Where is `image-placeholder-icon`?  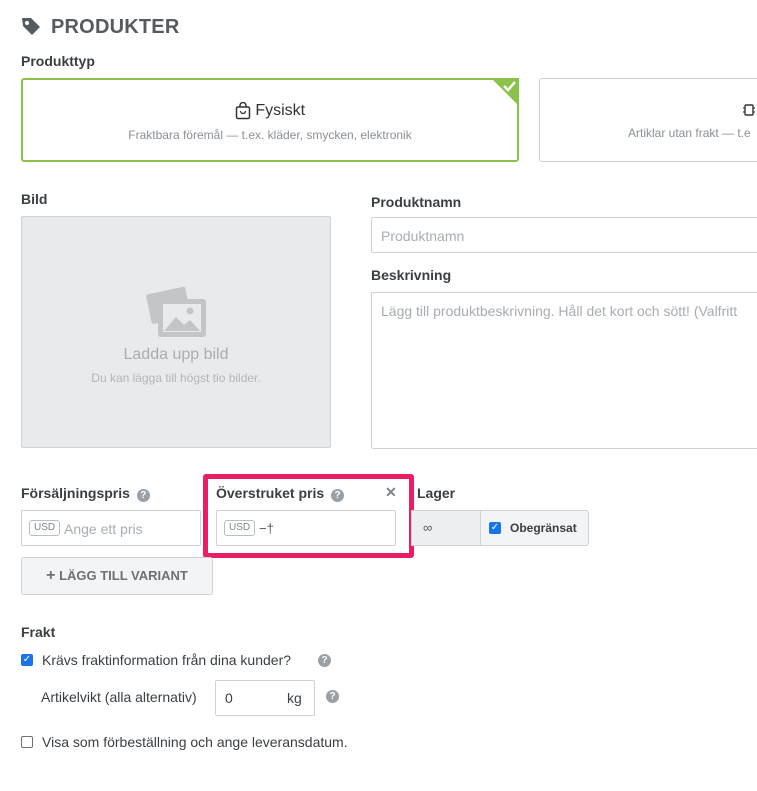
image-placeholder-icon is located at coordinates (177, 312).